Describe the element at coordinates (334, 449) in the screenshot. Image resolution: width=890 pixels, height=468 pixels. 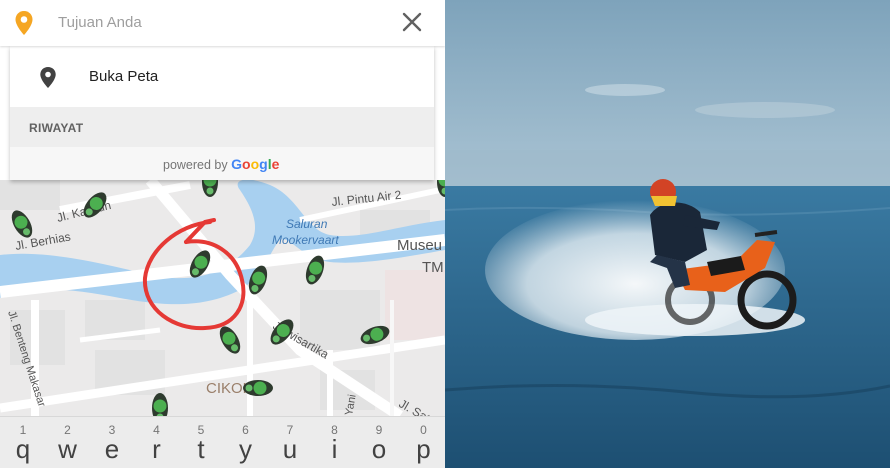
I see `key-letter: i` at that location.